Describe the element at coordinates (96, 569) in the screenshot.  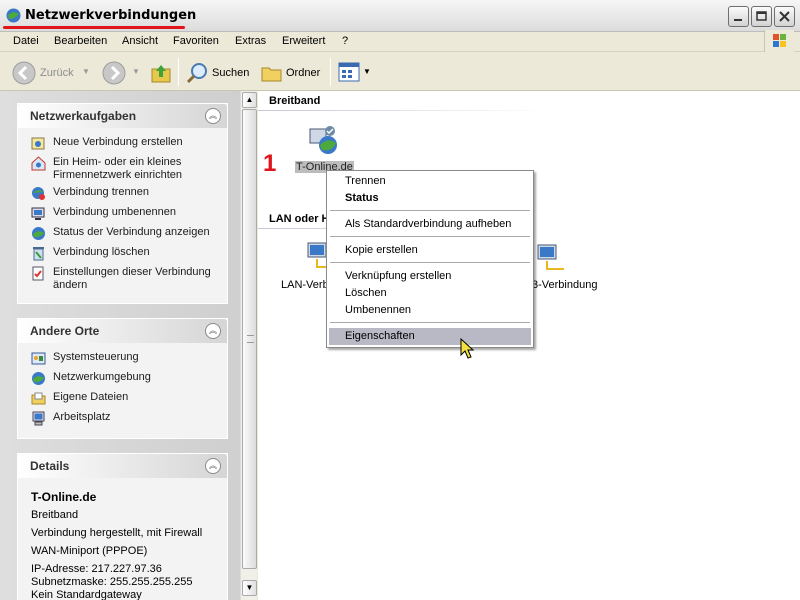
I see `details-ip-address: IP-Adresse: 217.227.97.36` at that location.